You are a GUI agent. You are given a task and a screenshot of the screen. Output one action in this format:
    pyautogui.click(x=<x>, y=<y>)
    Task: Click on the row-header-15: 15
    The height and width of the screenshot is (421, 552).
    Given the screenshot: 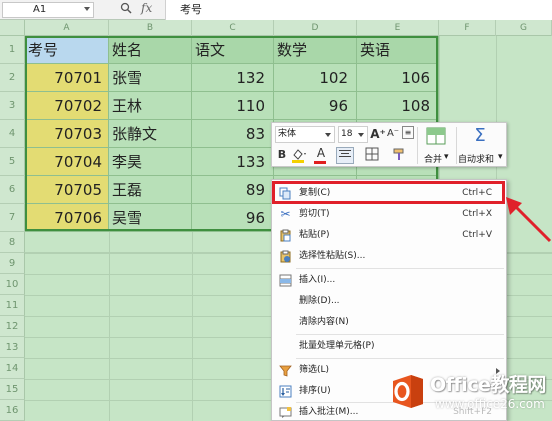 What is the action you would take?
    pyautogui.click(x=12, y=389)
    